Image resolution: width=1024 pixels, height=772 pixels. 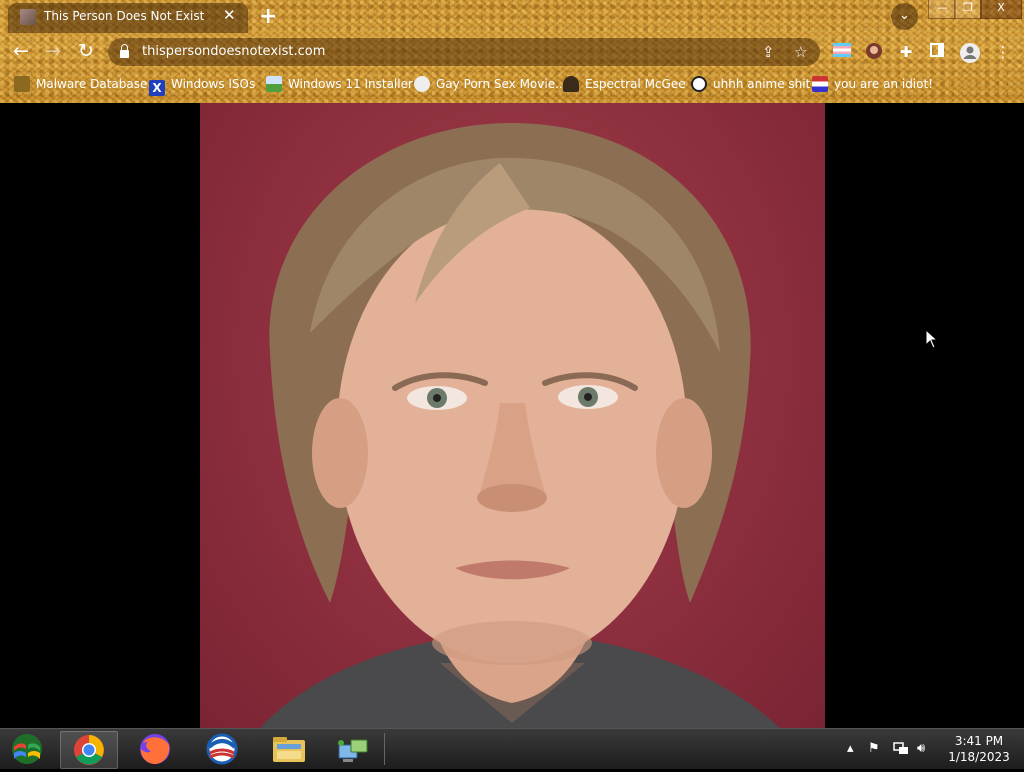 What do you see at coordinates (353, 749) in the screenshot?
I see `network-taskbar-icon` at bounding box center [353, 749].